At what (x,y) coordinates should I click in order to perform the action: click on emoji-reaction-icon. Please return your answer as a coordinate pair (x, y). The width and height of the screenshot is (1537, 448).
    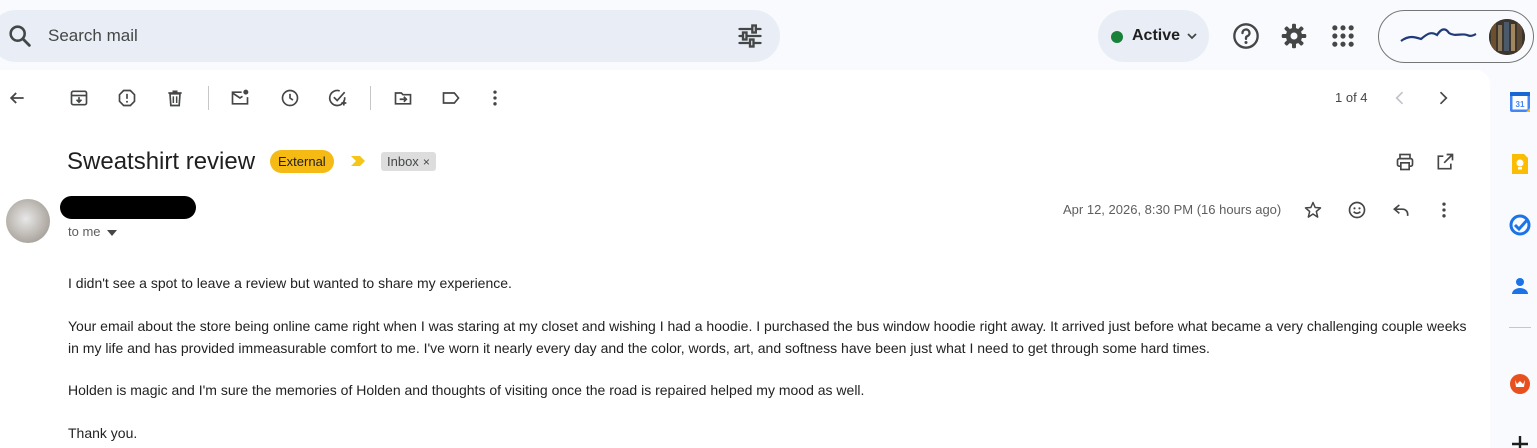
    Looking at the image, I should click on (1357, 210).